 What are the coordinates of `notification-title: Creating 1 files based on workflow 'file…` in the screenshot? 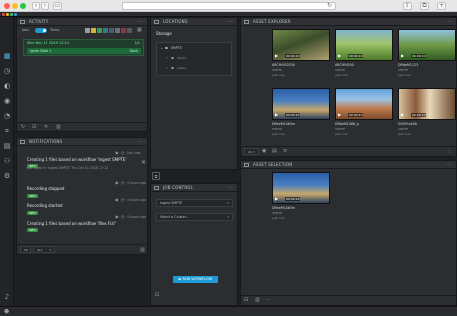 It's located at (71, 223).